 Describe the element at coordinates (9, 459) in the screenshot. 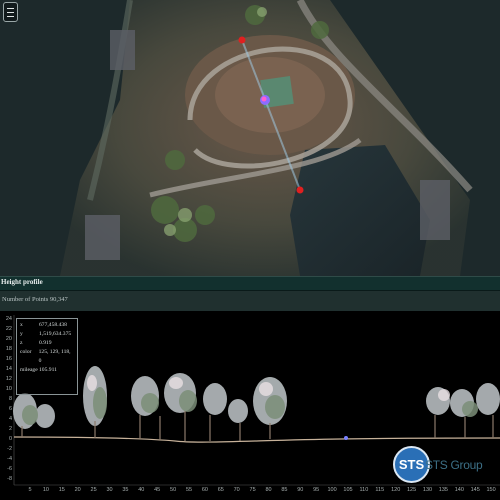

I see `y-tick-label: -4` at that location.